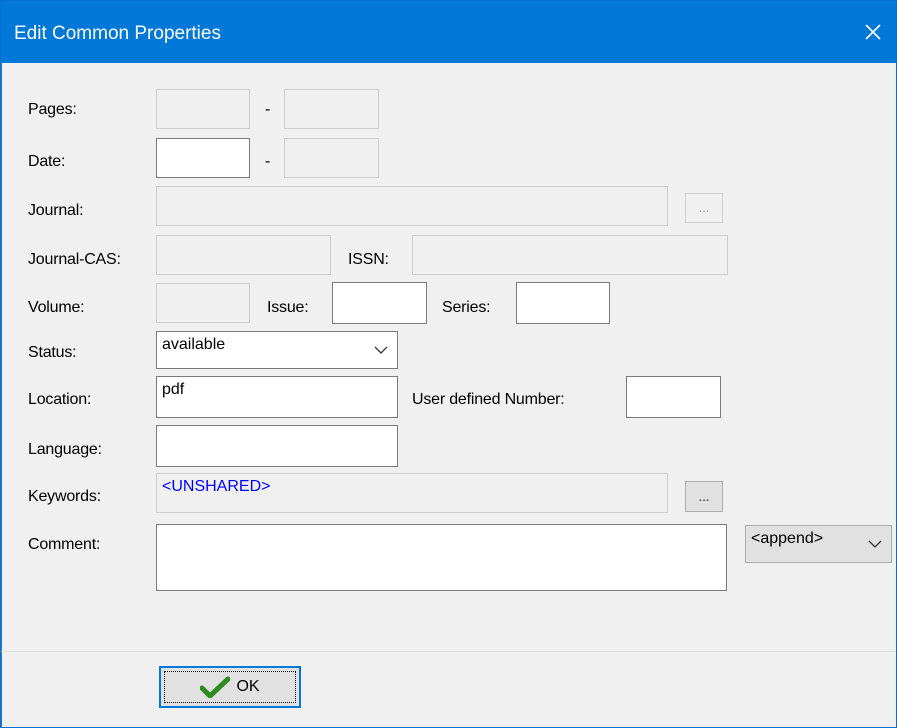  I want to click on checkmark-icon, so click(215, 687).